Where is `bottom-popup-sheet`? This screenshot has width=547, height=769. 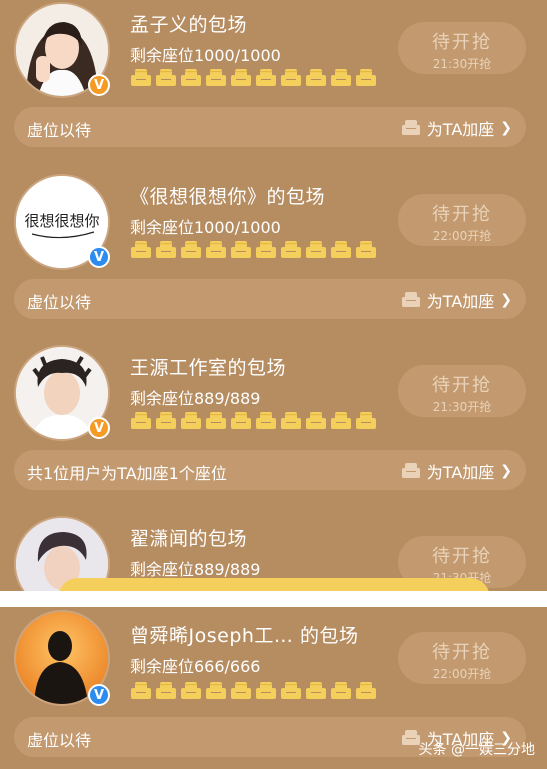 bottom-popup-sheet is located at coordinates (274, 584).